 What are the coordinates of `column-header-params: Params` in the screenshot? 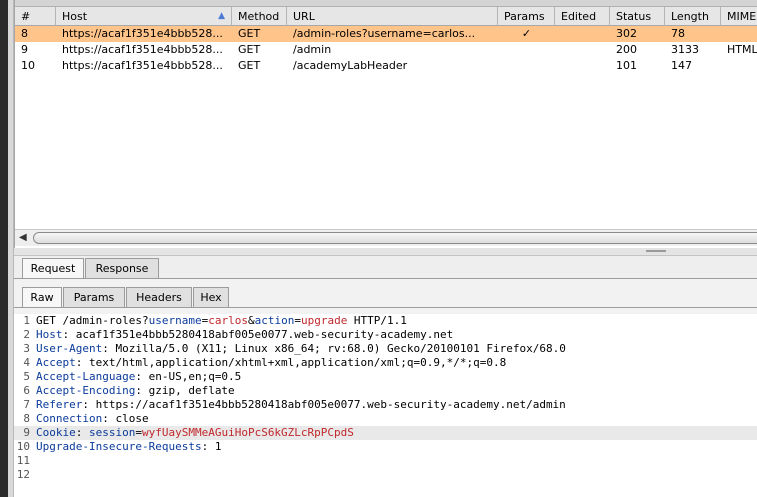 It's located at (526, 16).